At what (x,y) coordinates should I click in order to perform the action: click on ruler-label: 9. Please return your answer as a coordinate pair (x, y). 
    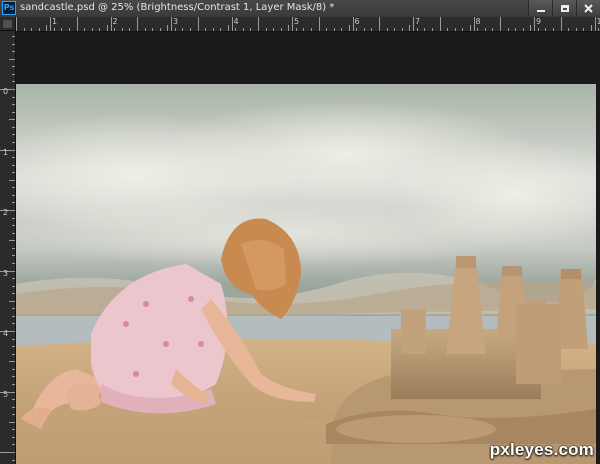
    Looking at the image, I should click on (539, 21).